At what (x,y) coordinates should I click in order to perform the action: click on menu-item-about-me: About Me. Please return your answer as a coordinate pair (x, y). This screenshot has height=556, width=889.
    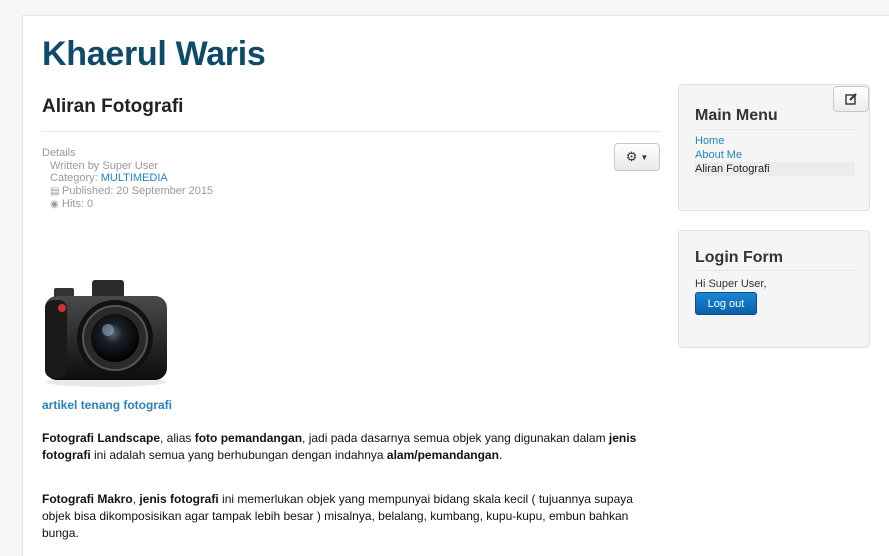
    Looking at the image, I should click on (775, 155).